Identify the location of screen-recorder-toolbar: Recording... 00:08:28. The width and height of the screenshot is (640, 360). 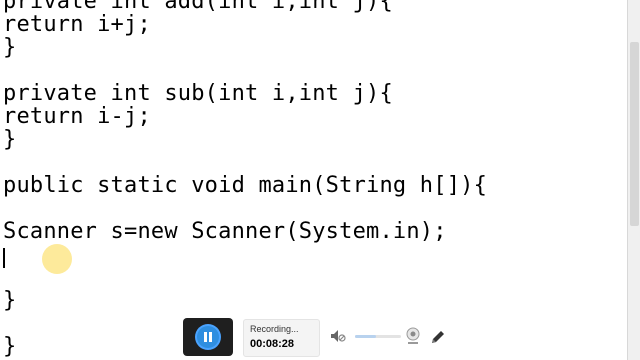
(315, 338).